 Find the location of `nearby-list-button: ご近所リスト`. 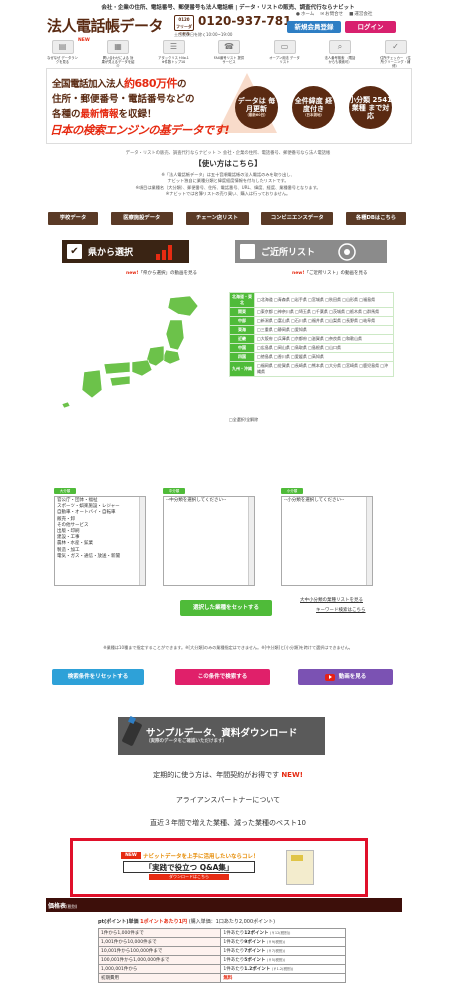

nearby-list-button: ご近所リスト is located at coordinates (311, 251).